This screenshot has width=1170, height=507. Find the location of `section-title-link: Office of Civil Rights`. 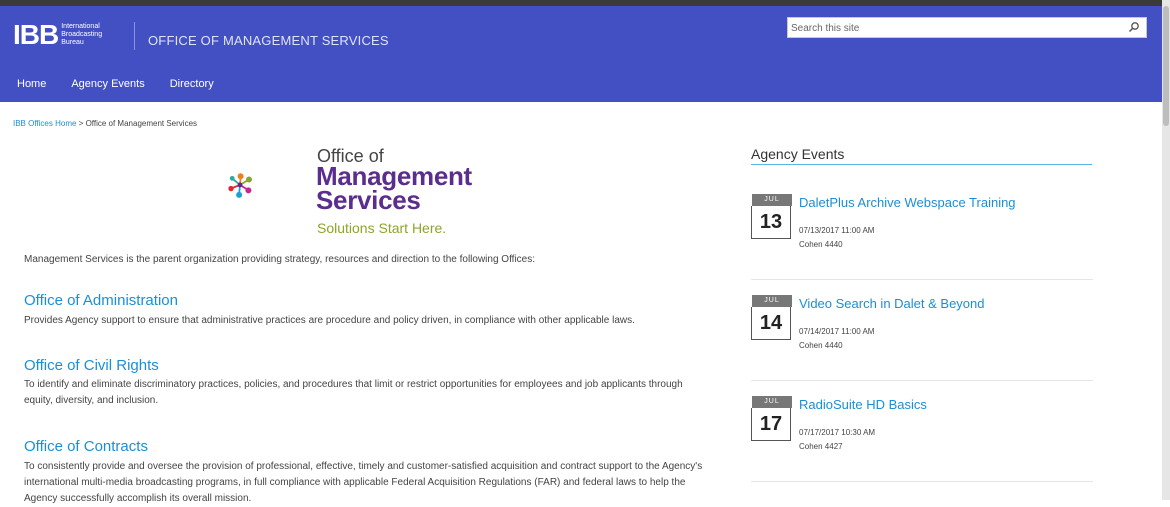

section-title-link: Office of Civil Rights is located at coordinates (91, 365).